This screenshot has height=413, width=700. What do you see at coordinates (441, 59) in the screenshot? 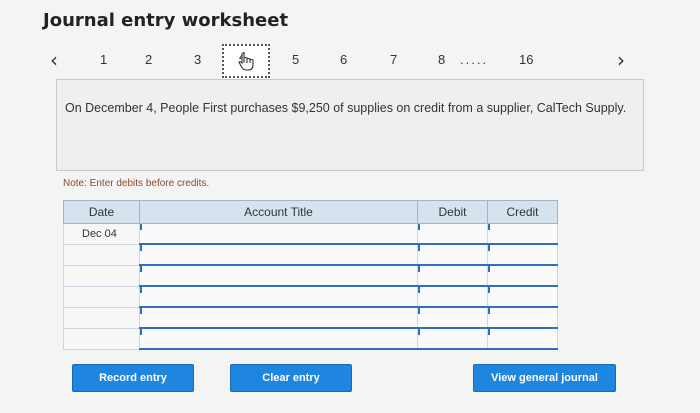
I see `page-8: 8` at bounding box center [441, 59].